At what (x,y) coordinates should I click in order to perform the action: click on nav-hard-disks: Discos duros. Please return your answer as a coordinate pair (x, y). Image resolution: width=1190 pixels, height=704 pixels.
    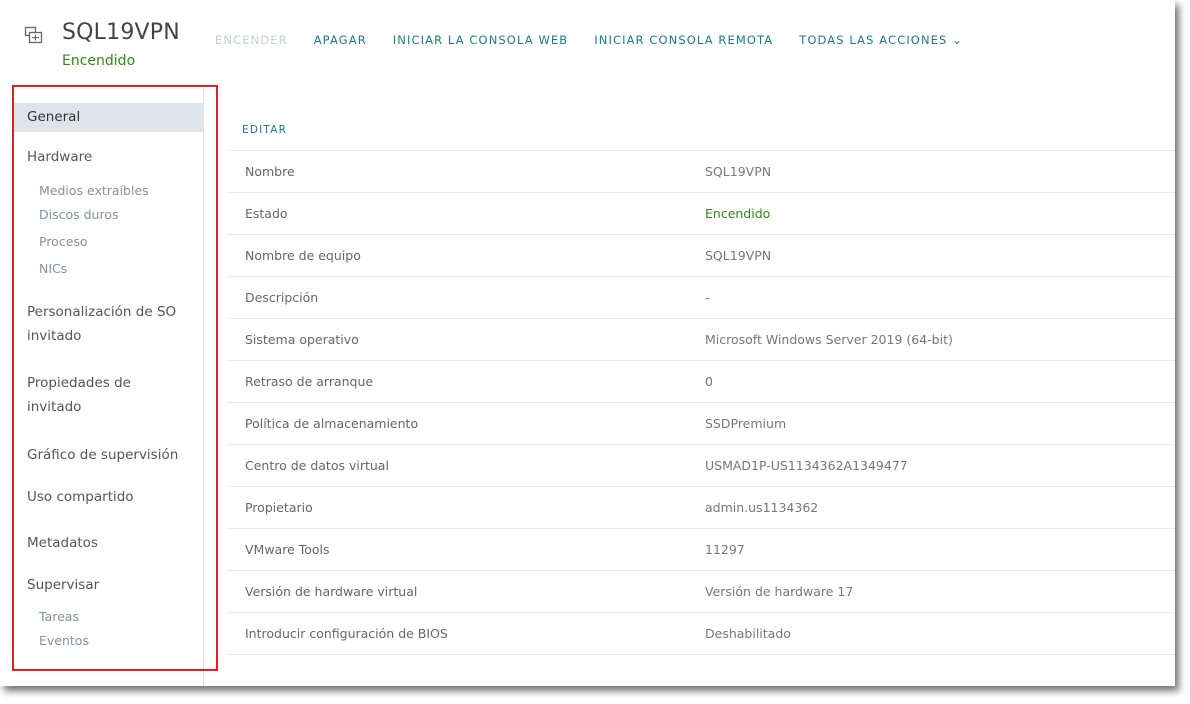
    Looking at the image, I should click on (79, 214).